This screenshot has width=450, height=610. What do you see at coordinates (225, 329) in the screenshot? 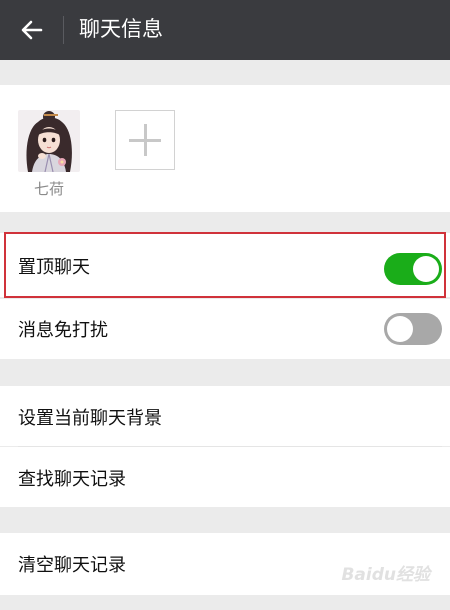
I see `do-not-disturb-row: 消息免打扰` at bounding box center [225, 329].